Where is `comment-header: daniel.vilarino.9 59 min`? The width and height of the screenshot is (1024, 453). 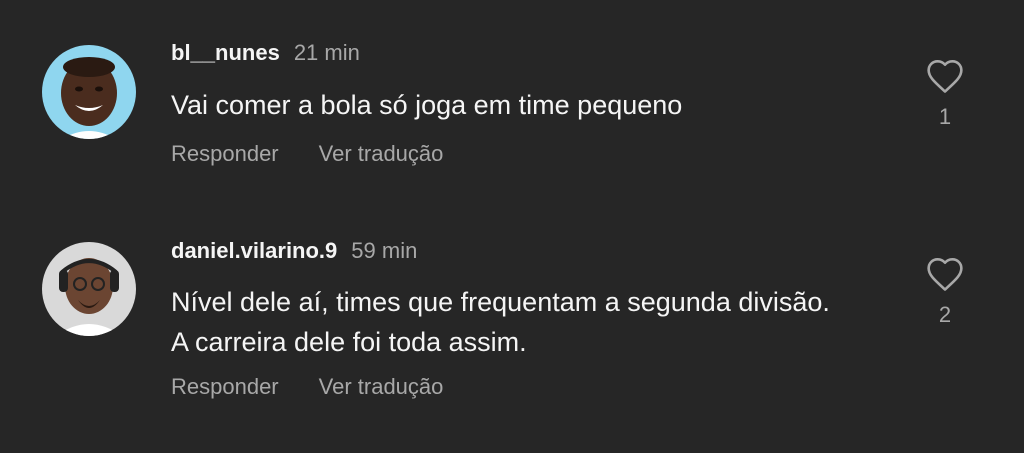 comment-header: daniel.vilarino.9 59 min is located at coordinates (294, 251).